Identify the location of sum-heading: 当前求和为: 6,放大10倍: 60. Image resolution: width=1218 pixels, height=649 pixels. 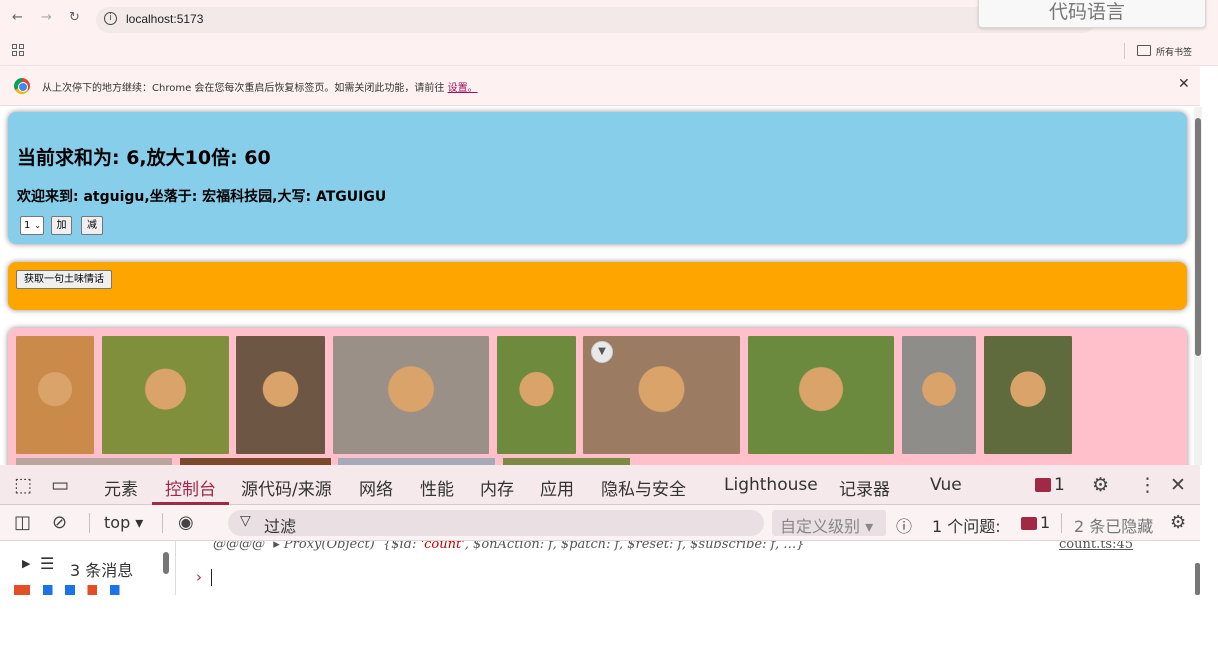
(144, 158).